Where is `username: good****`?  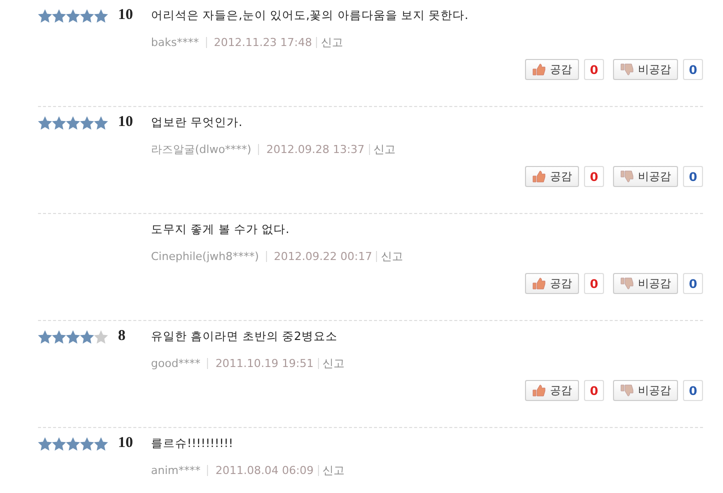 username: good**** is located at coordinates (175, 363).